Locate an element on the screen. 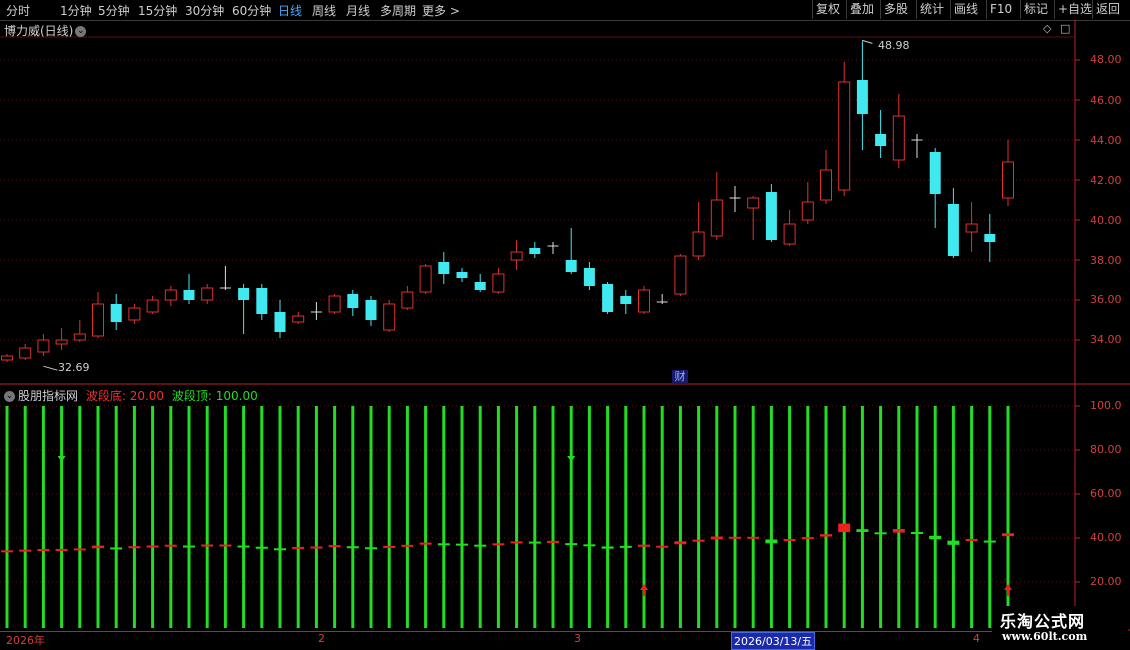 The height and width of the screenshot is (650, 1130). window-toggle-icon: □ is located at coordinates (1065, 28).